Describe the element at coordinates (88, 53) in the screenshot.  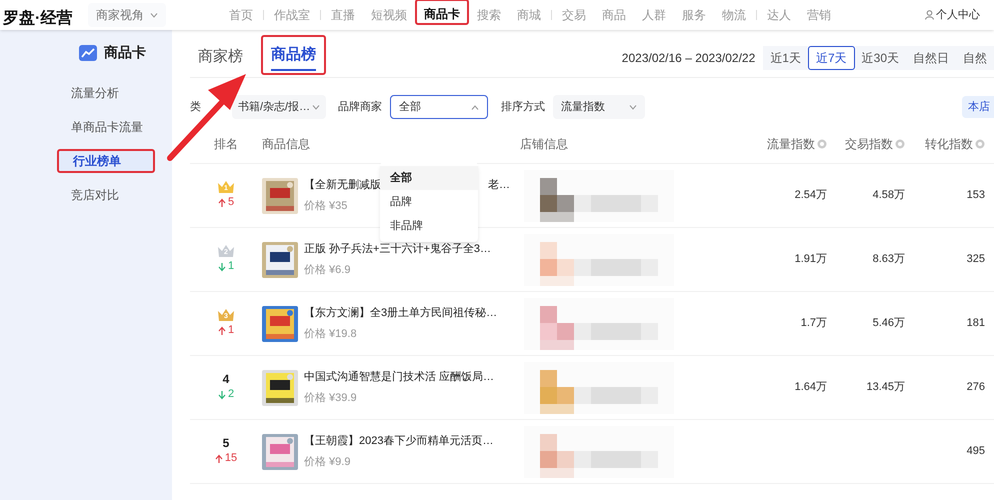
I see `chart-card-icon` at that location.